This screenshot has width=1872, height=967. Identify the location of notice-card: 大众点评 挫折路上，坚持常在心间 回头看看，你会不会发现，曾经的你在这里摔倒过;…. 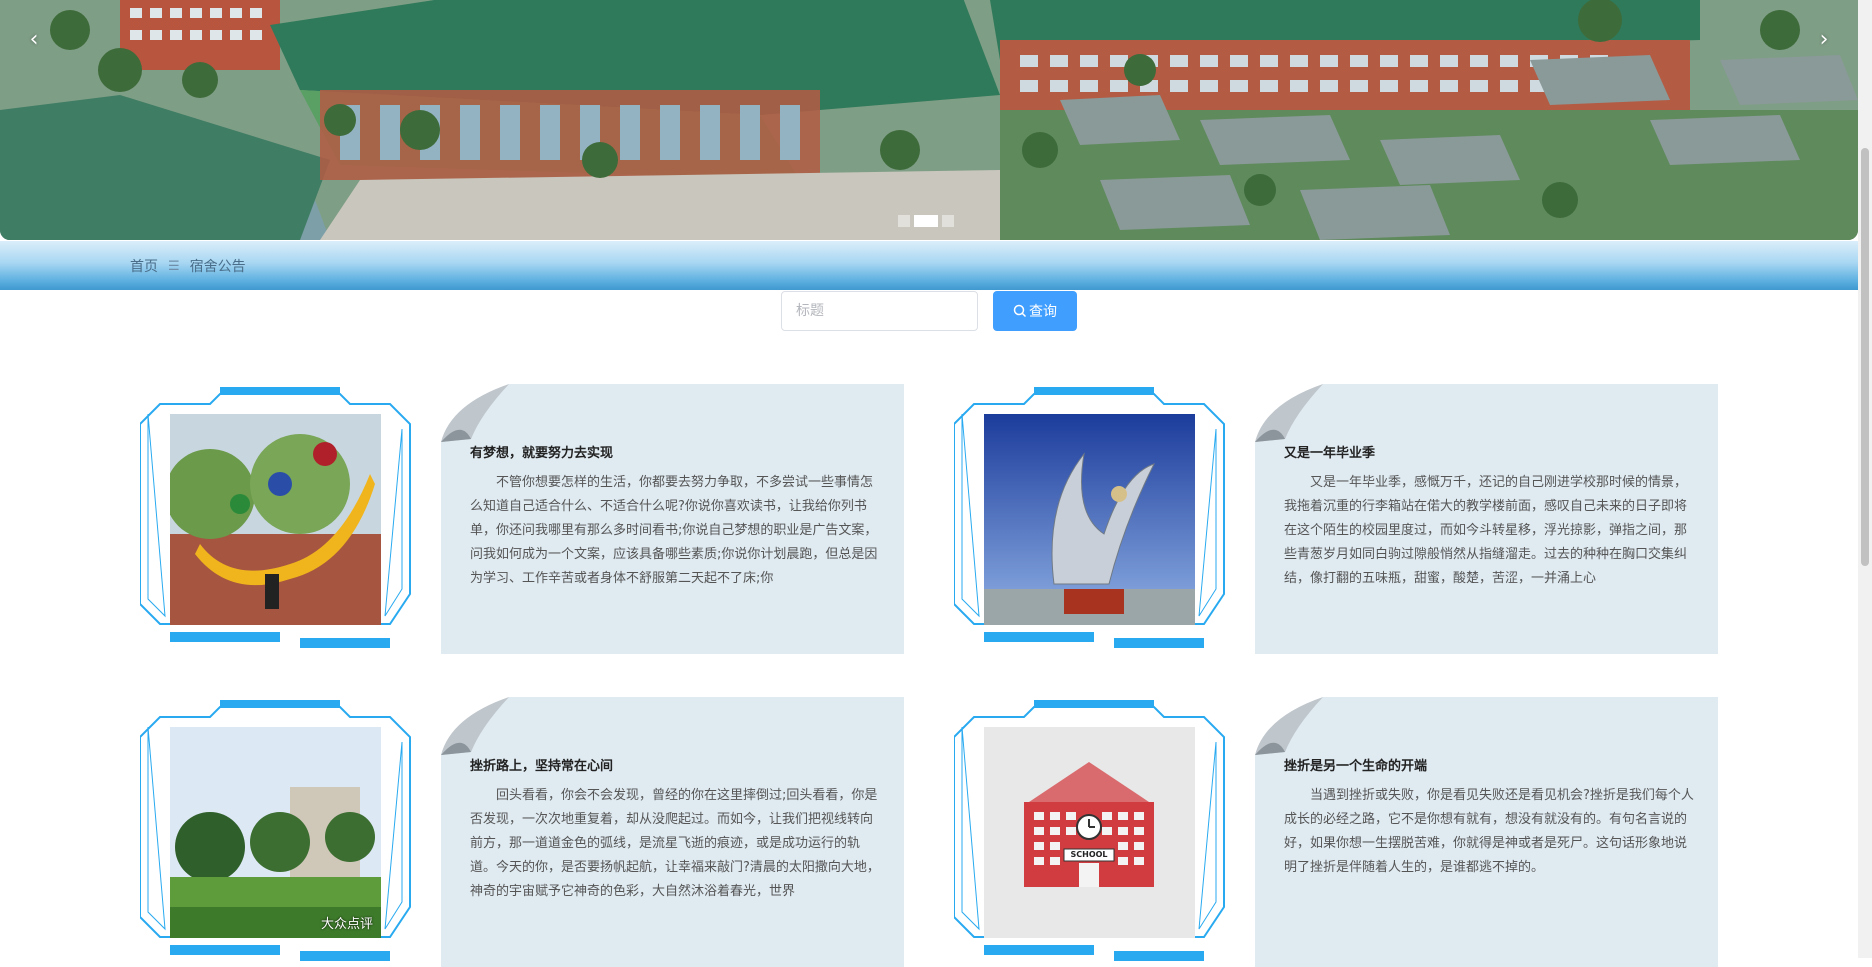
(535, 832).